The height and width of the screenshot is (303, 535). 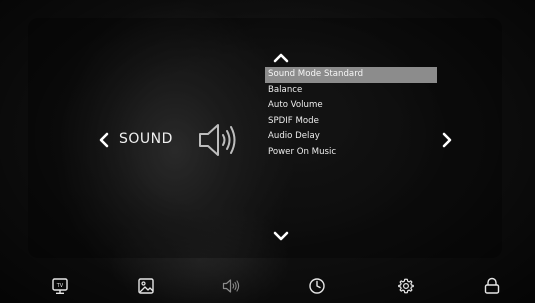 I want to click on picture-icon, so click(x=146, y=286).